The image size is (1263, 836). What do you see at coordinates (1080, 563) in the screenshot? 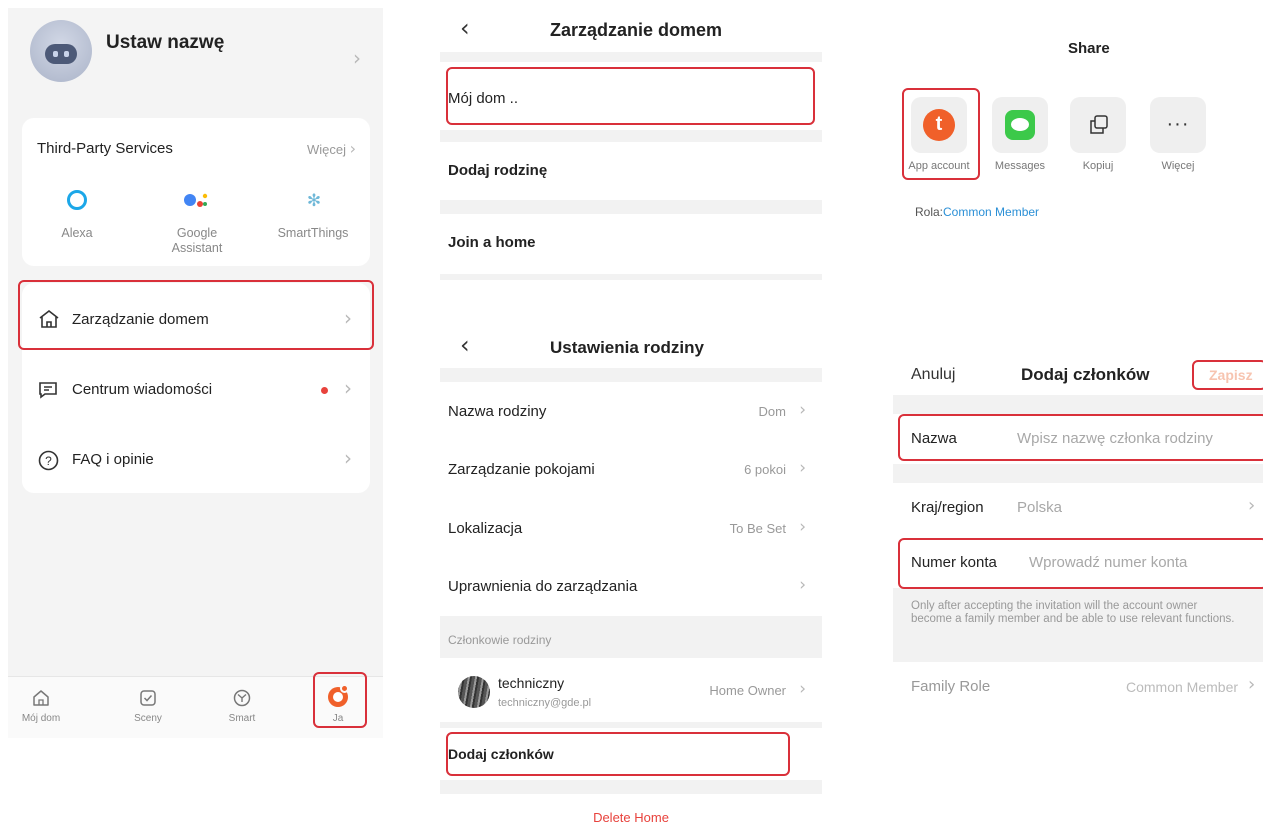
I see `highlight-account-field` at bounding box center [1080, 563].